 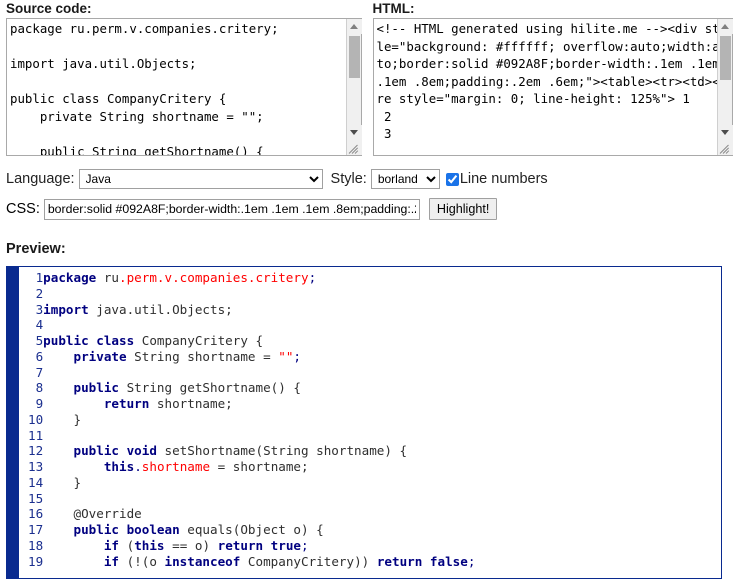 I want to click on language-label: Language:, so click(x=40, y=179).